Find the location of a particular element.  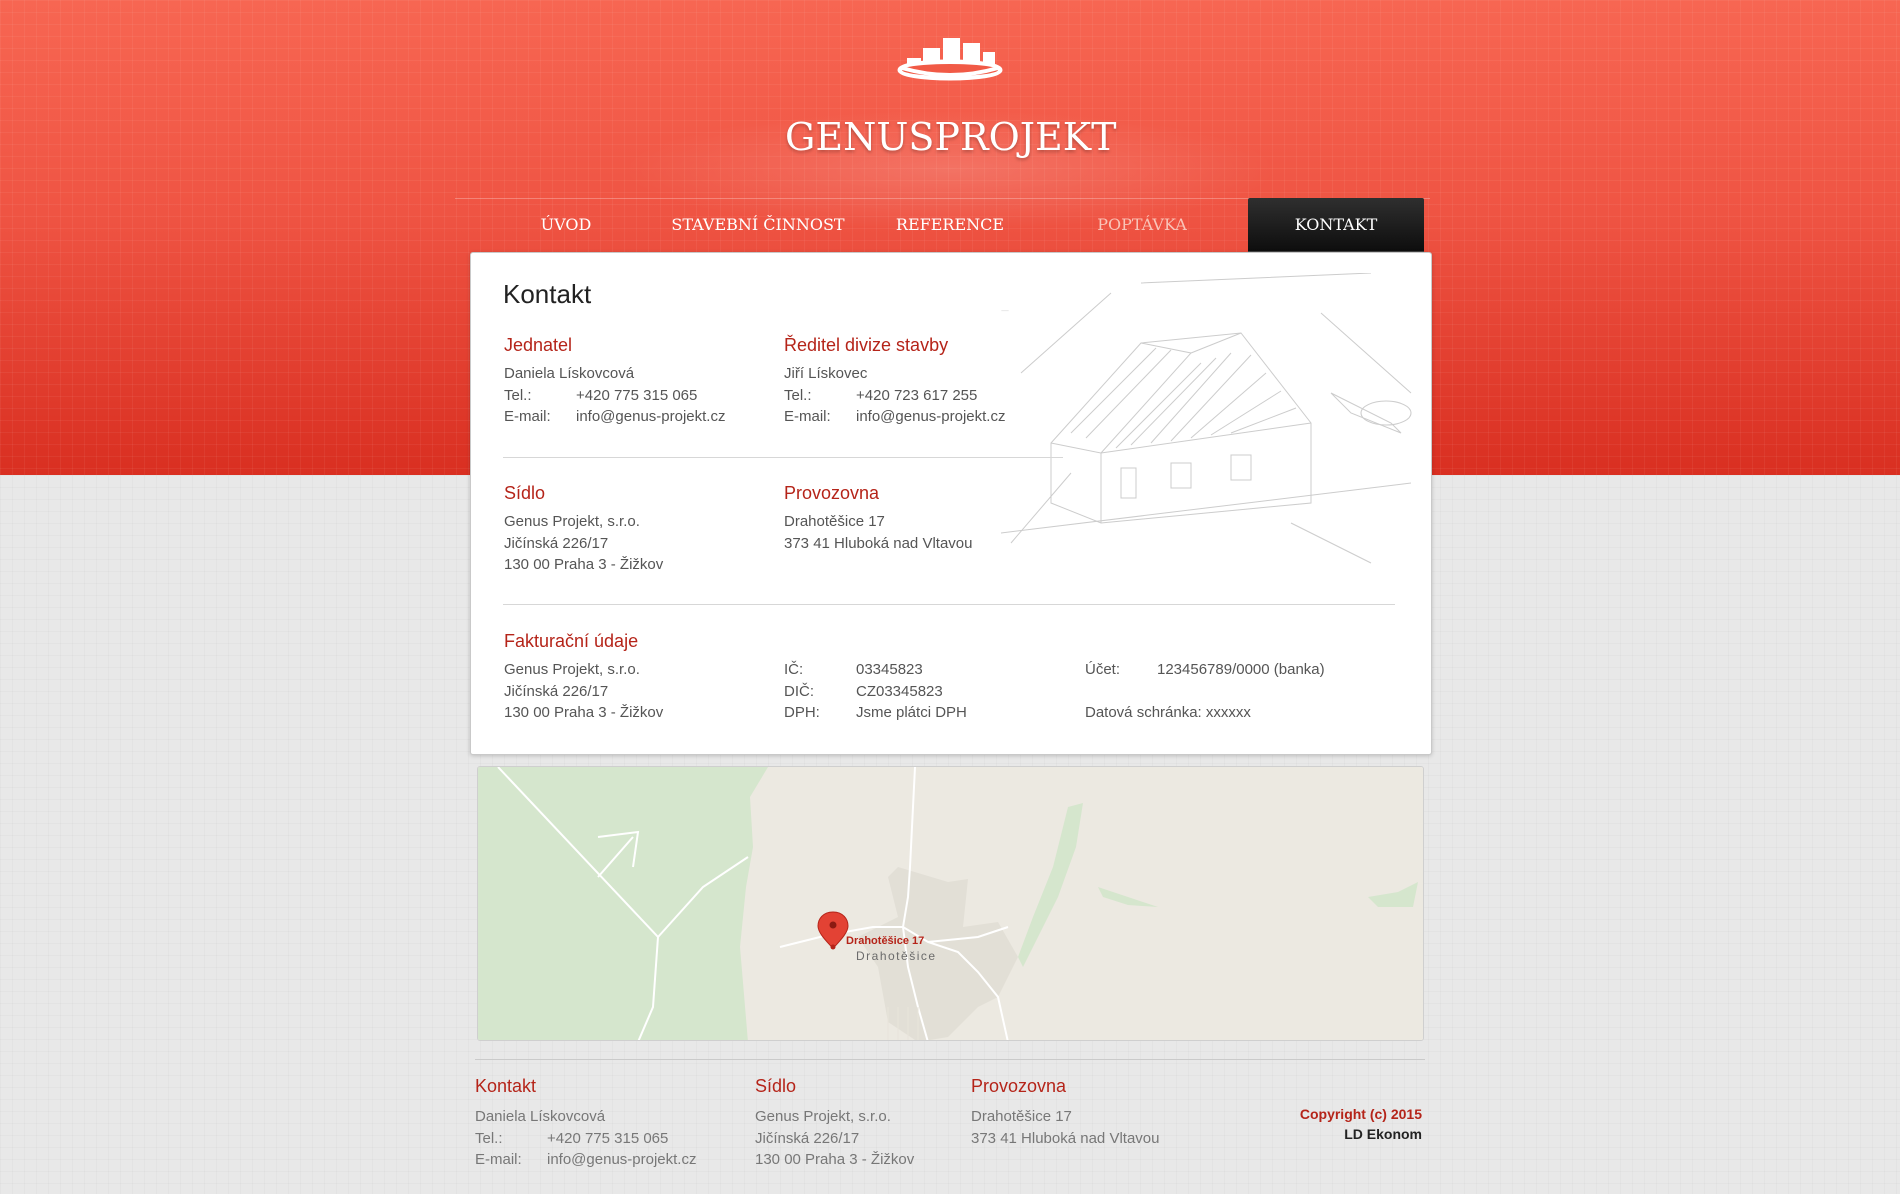

dph-value: Jsme plátci DPH is located at coordinates (911, 712).